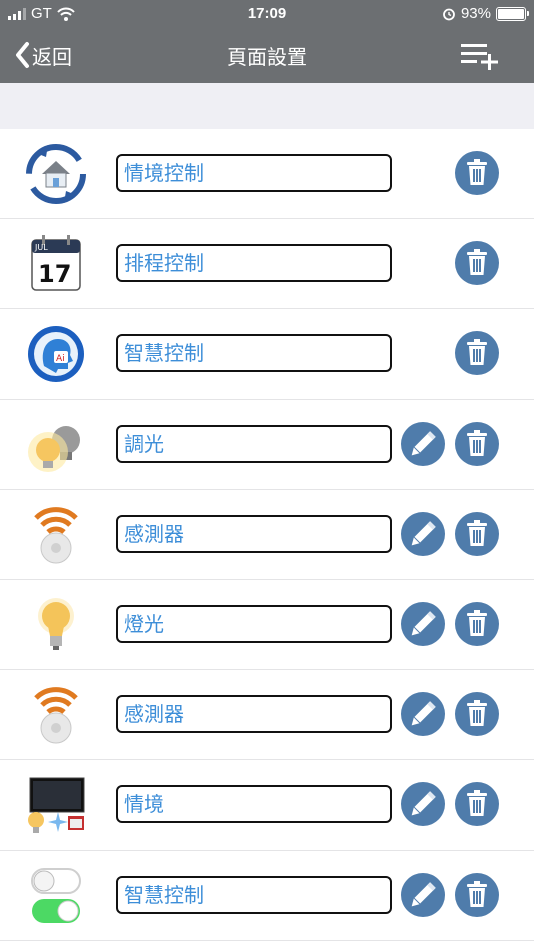 This screenshot has width=534, height=950. What do you see at coordinates (254, 623) in the screenshot?
I see `page-name-field: 燈光` at bounding box center [254, 623].